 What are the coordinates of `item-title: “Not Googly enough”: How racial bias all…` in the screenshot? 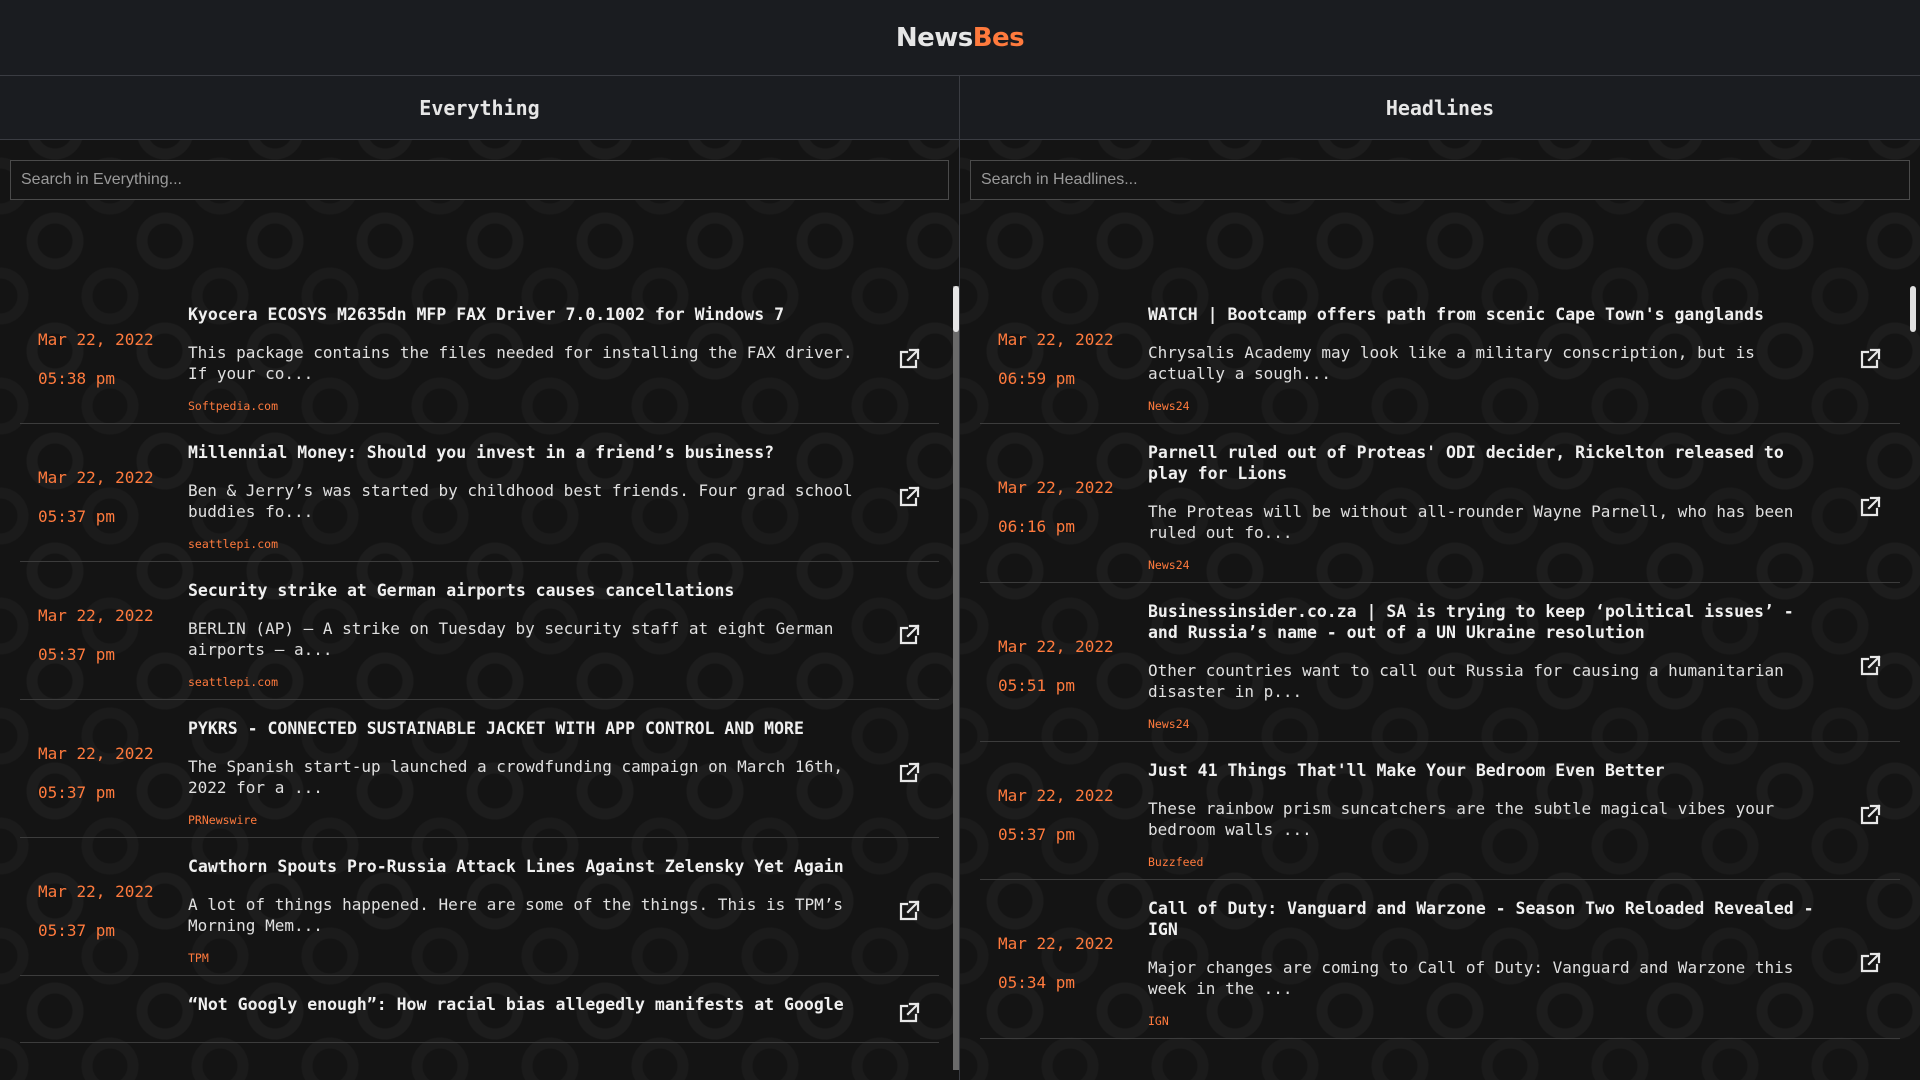 It's located at (523, 1004).